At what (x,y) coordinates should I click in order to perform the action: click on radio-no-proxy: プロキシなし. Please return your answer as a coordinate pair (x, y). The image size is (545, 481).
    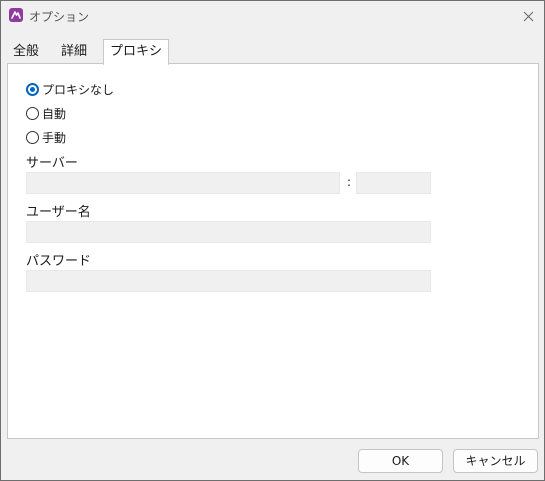
    Looking at the image, I should click on (70, 89).